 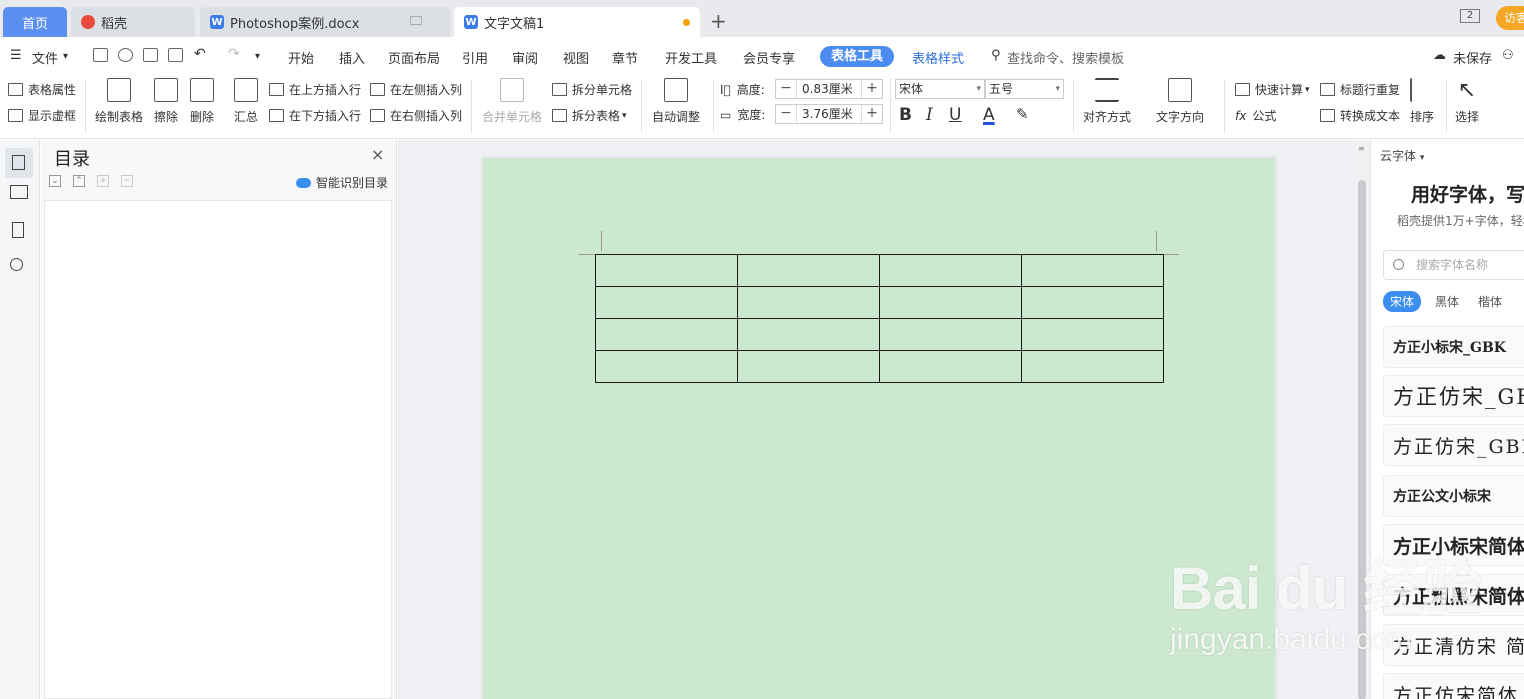 What do you see at coordinates (929, 115) in the screenshot?
I see `italic-button: I` at bounding box center [929, 115].